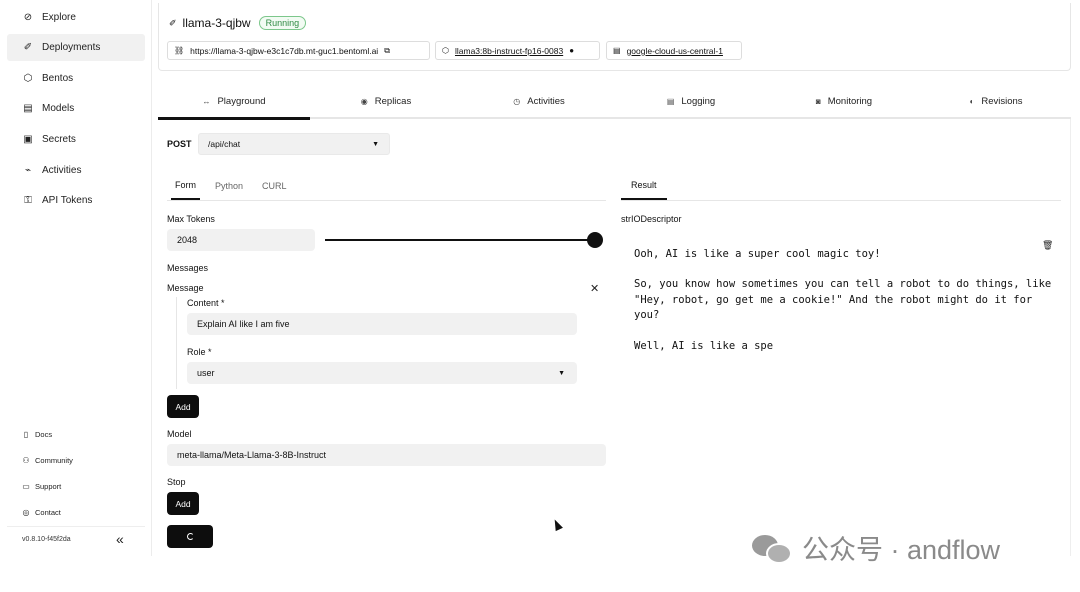 The height and width of the screenshot is (592, 1080). I want to click on content-label: Content *, so click(206, 303).